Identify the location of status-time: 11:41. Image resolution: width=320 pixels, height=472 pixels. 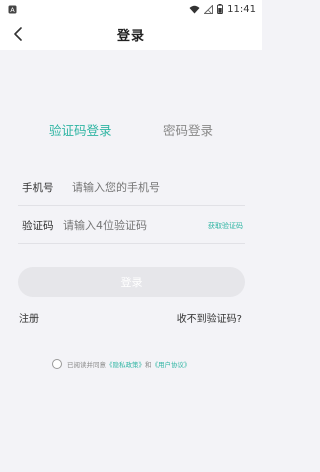
(241, 9).